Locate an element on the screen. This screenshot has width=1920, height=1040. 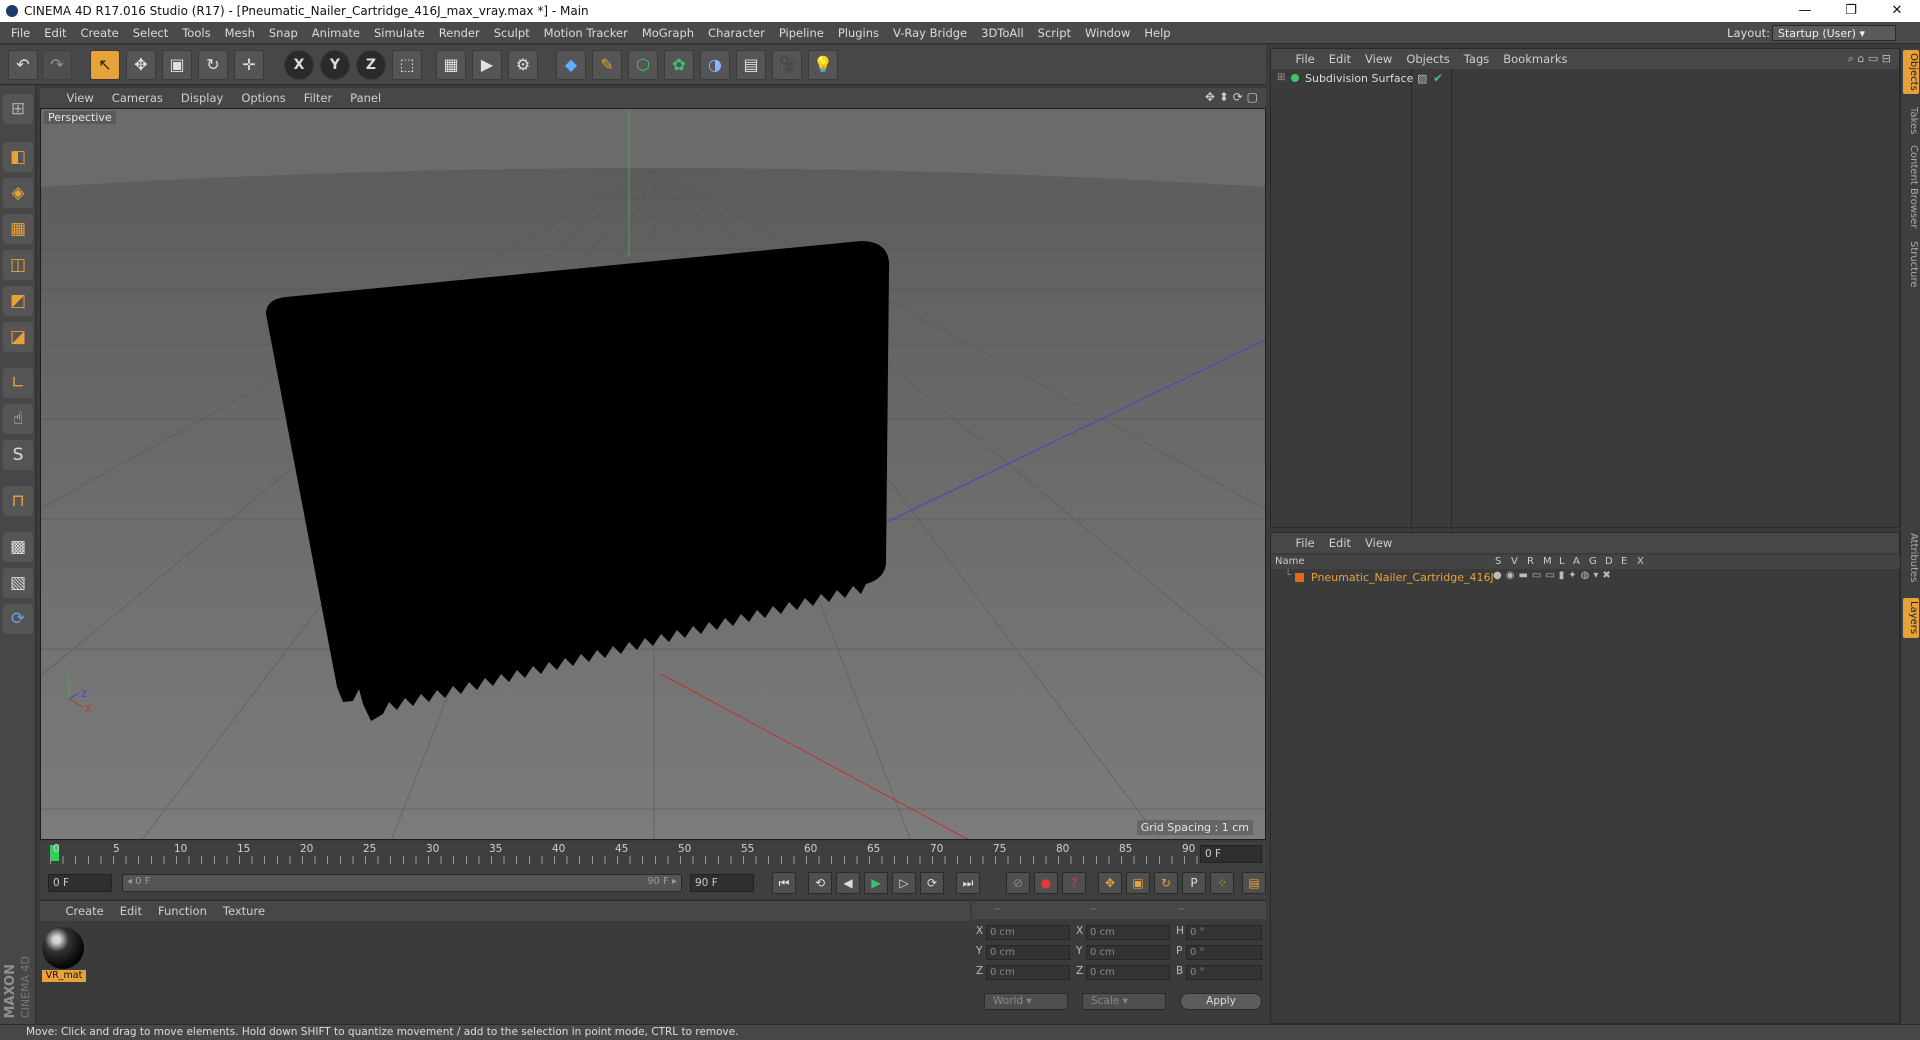
render-picture-viewer-icon: ▶ is located at coordinates (487, 65).